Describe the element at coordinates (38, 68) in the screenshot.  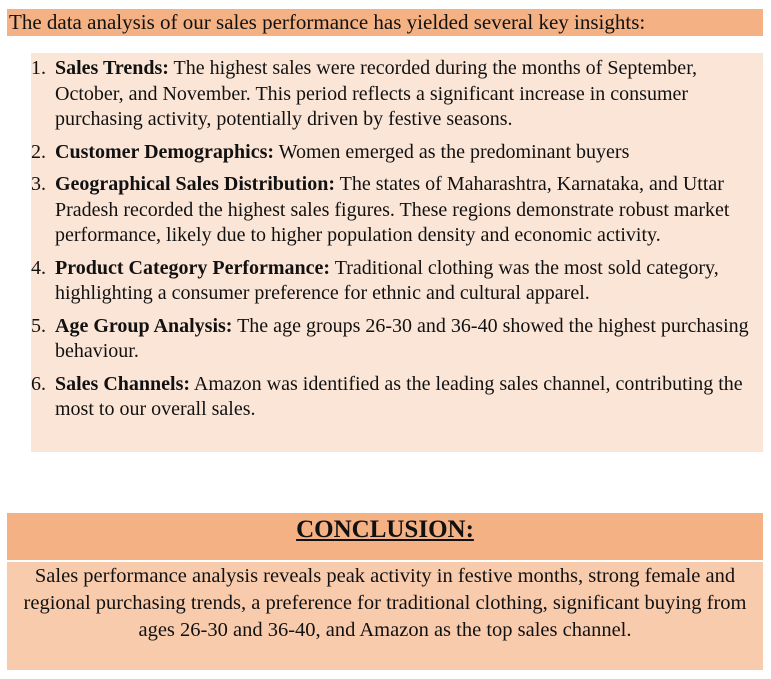
I see `insight-number: 1.` at that location.